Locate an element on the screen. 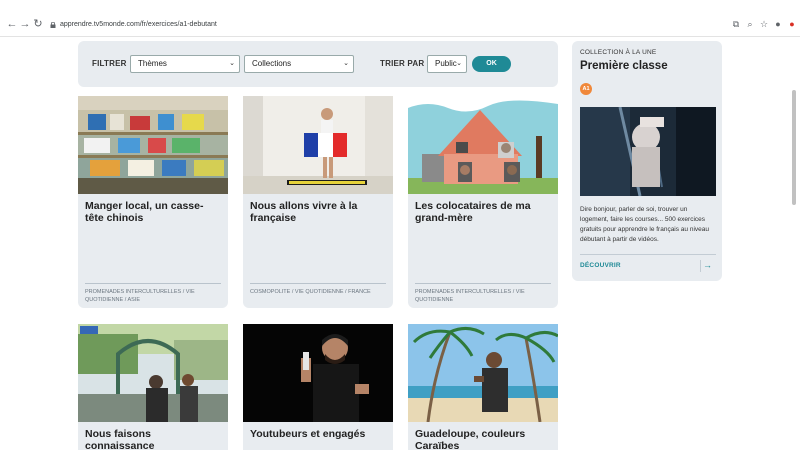  arrow-right-icon: → is located at coordinates (707, 266).